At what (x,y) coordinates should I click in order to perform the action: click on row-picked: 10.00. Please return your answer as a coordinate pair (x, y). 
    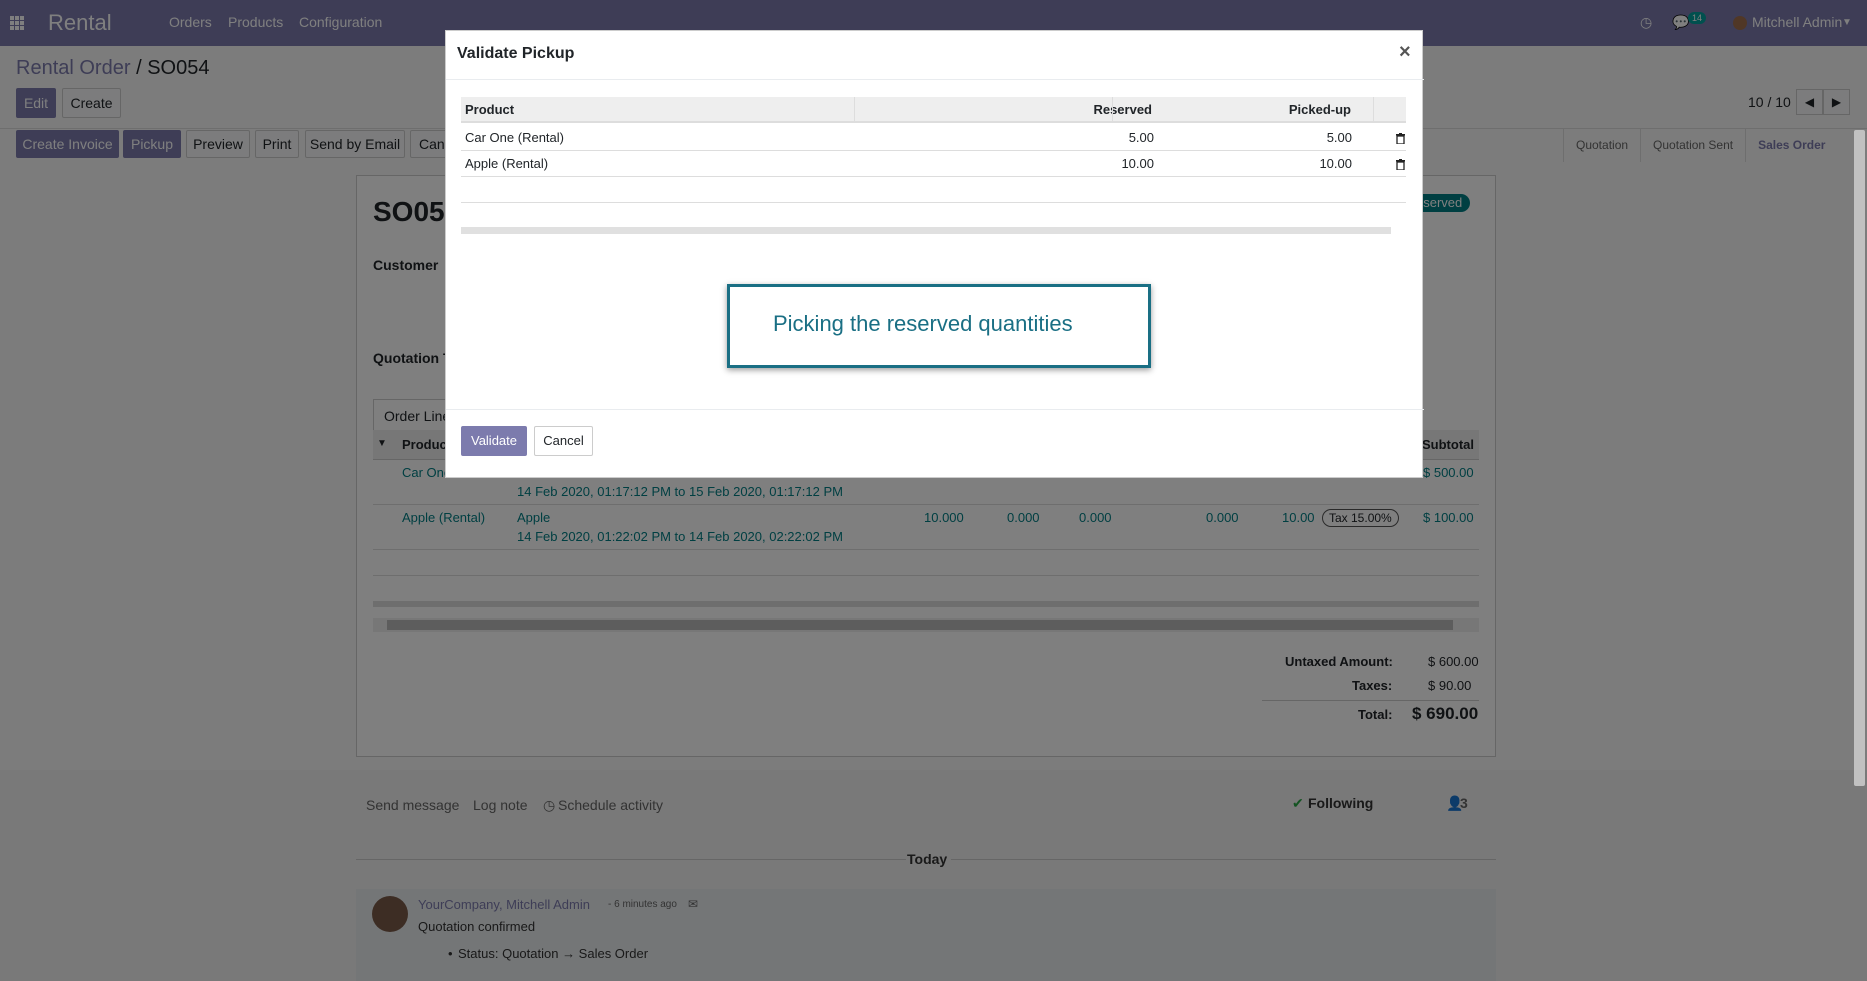
    Looking at the image, I should click on (1335, 163).